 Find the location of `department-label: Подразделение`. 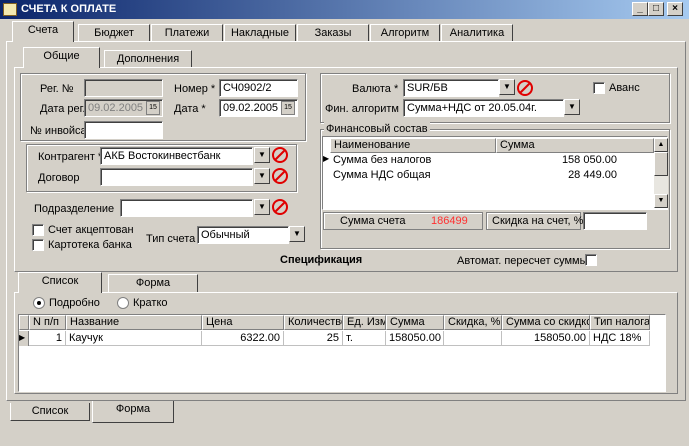

department-label: Подразделение is located at coordinates (74, 209).